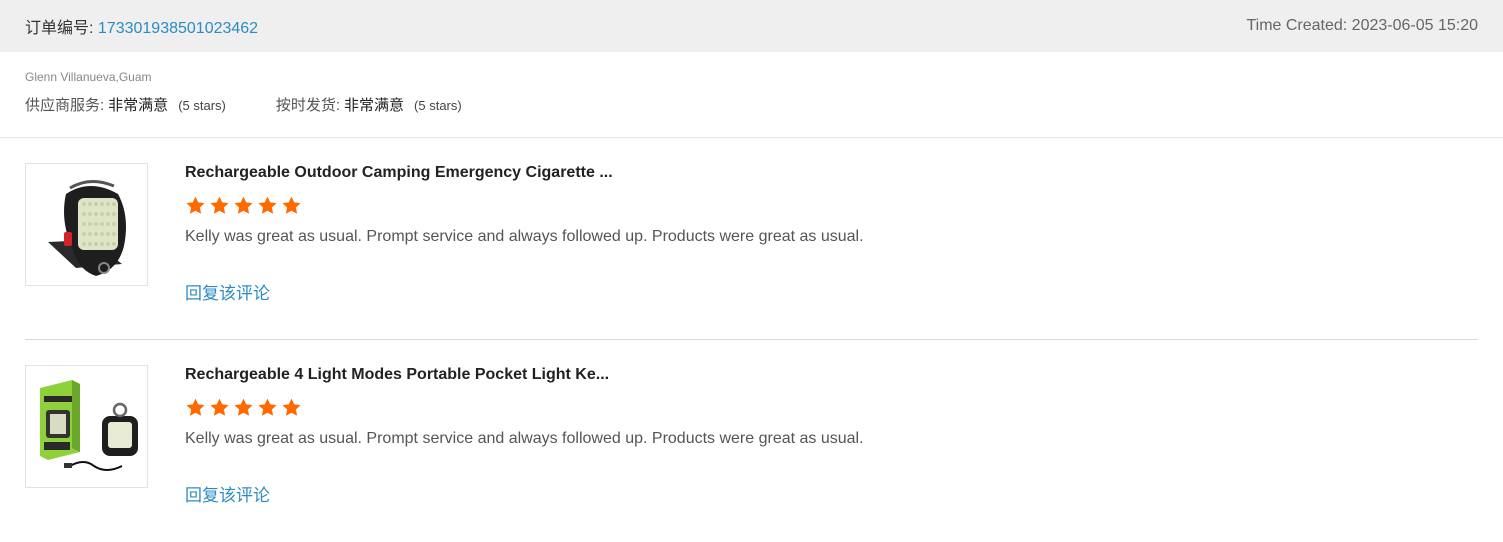  Describe the element at coordinates (308, 105) in the screenshot. I see `rating-label: 按时发货:` at that location.